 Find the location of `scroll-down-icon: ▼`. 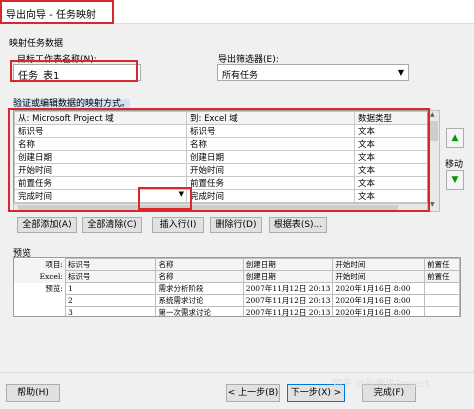

scroll-down-icon: ▼ is located at coordinates (432, 204).